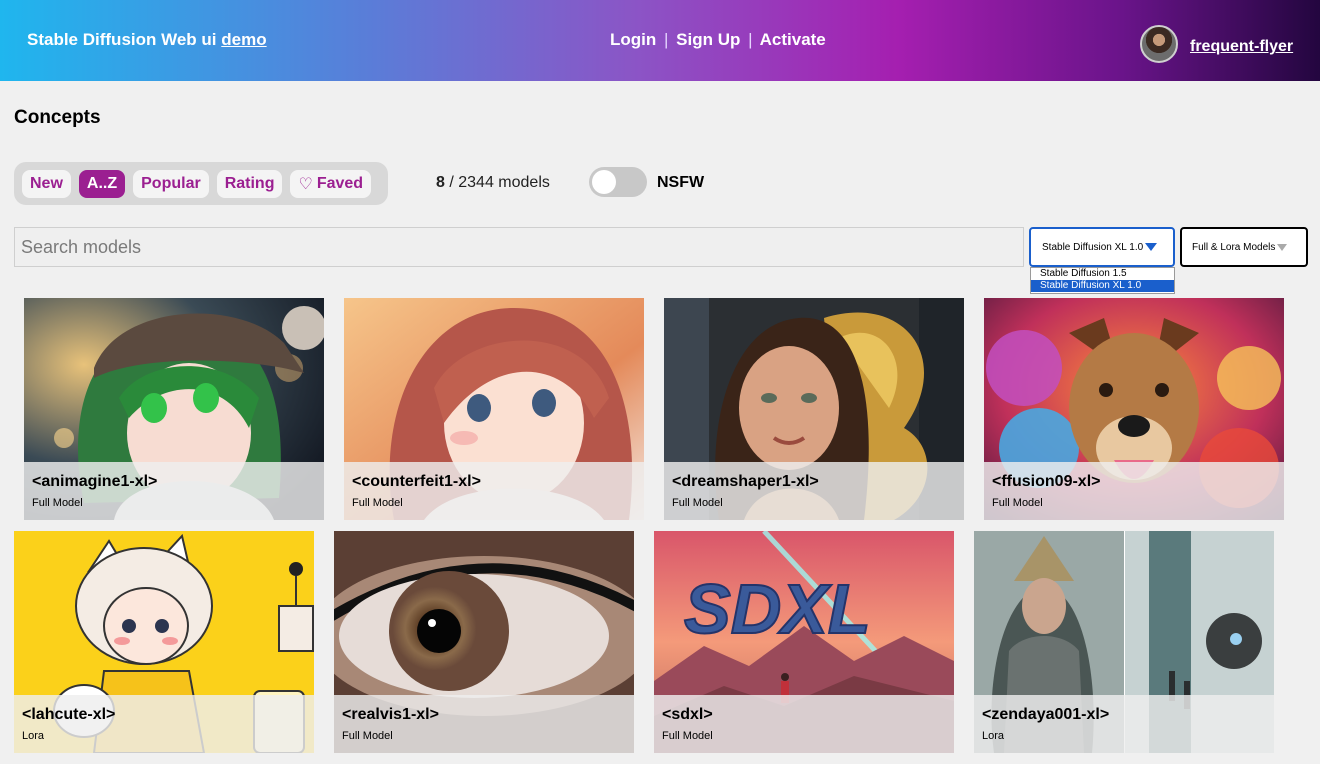 The height and width of the screenshot is (764, 1320). I want to click on model-card: SDXL <sdxl> Full Model, so click(804, 642).